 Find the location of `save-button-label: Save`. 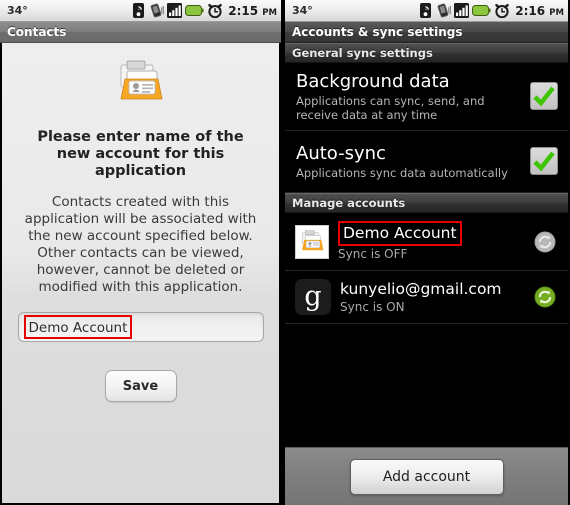

save-button-label: Save is located at coordinates (140, 386).